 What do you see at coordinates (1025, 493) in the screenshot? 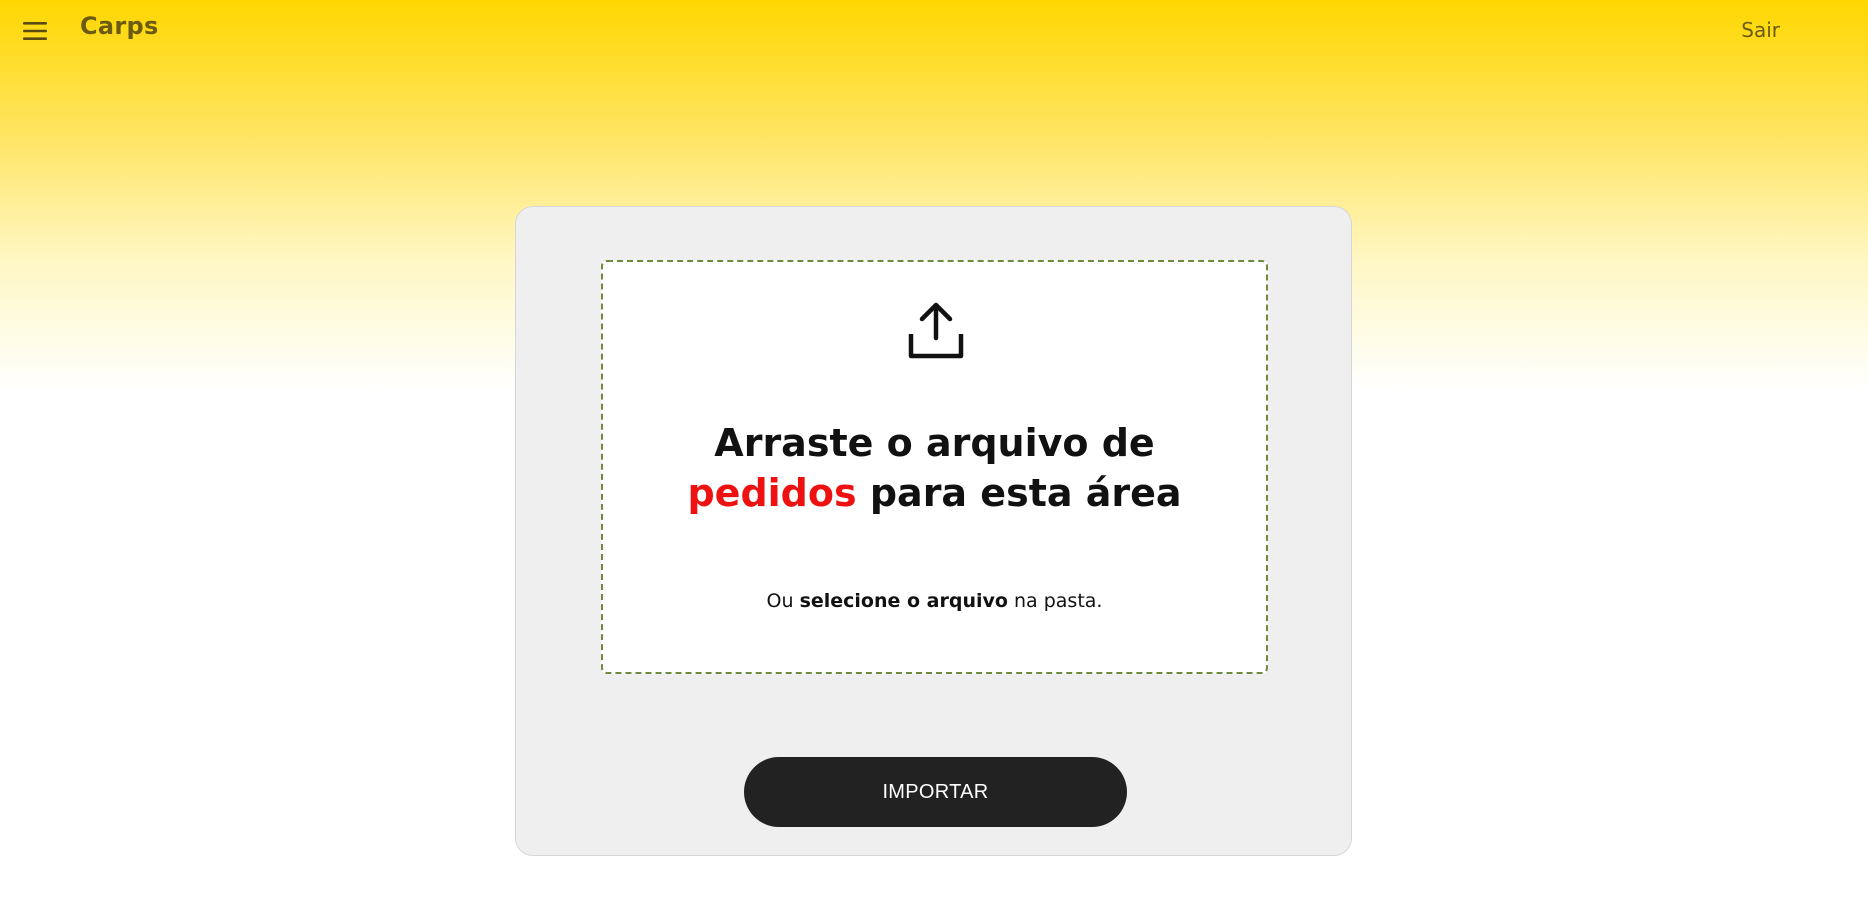
I see `dropzone-title-line2: para esta área` at bounding box center [1025, 493].